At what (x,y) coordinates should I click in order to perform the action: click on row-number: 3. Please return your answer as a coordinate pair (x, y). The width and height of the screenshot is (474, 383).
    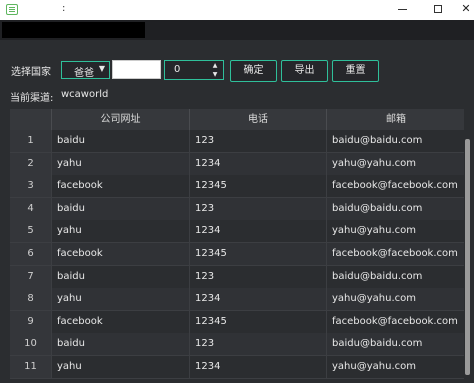
    Looking at the image, I should click on (31, 186).